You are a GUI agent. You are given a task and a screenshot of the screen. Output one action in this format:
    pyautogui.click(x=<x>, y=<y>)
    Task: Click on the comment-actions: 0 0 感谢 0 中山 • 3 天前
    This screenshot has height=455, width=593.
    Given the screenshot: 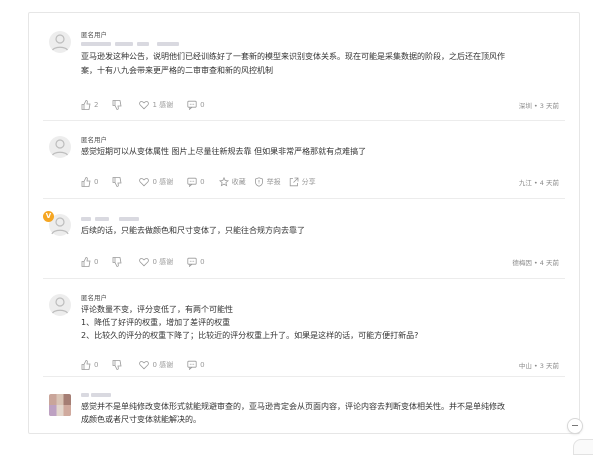 What is the action you would take?
    pyautogui.click(x=320, y=365)
    